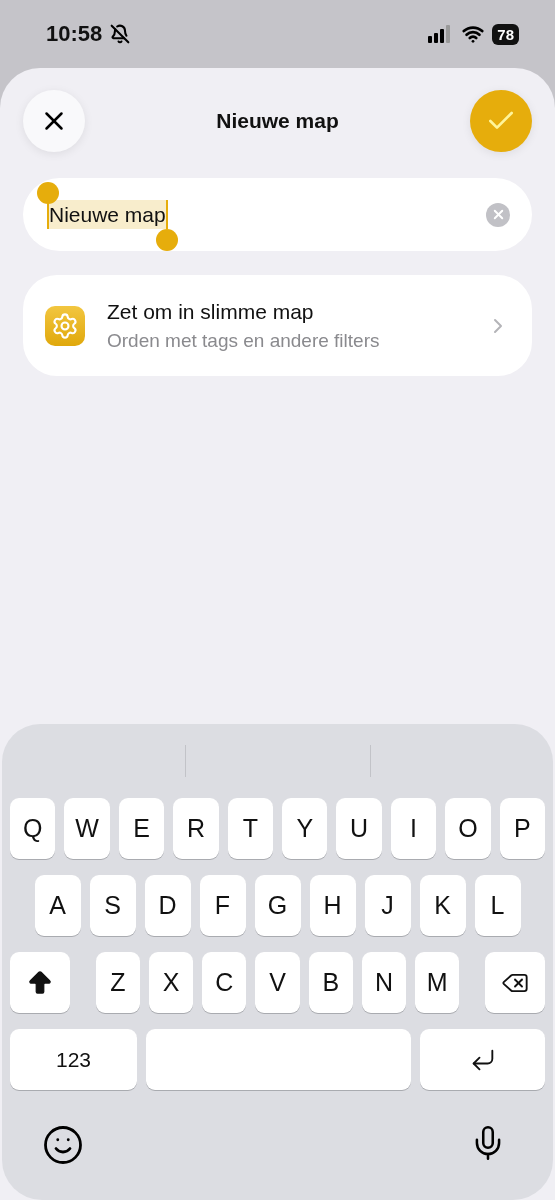 The width and height of the screenshot is (555, 1200). I want to click on letter-key: I, so click(413, 828).